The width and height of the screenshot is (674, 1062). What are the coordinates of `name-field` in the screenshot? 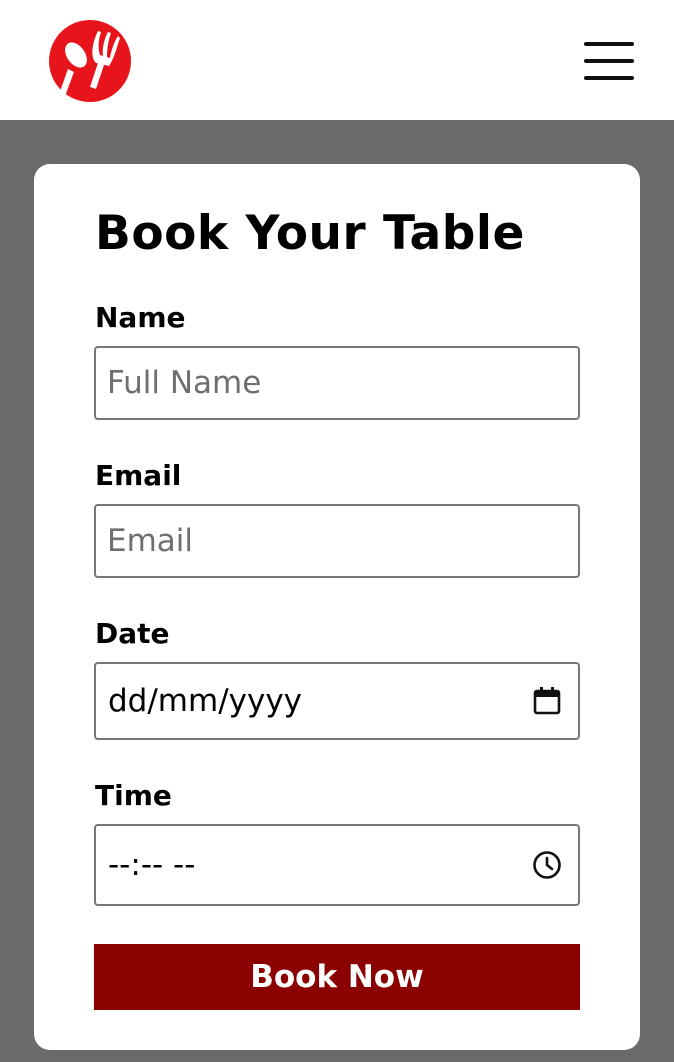 It's located at (337, 383).